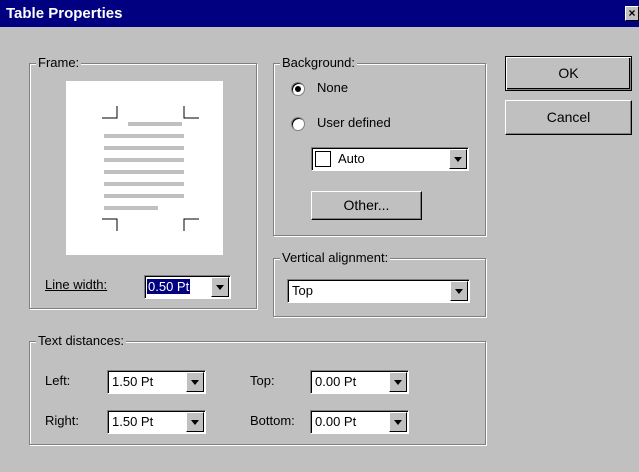  Describe the element at coordinates (298, 89) in the screenshot. I see `background-none-radio` at that location.